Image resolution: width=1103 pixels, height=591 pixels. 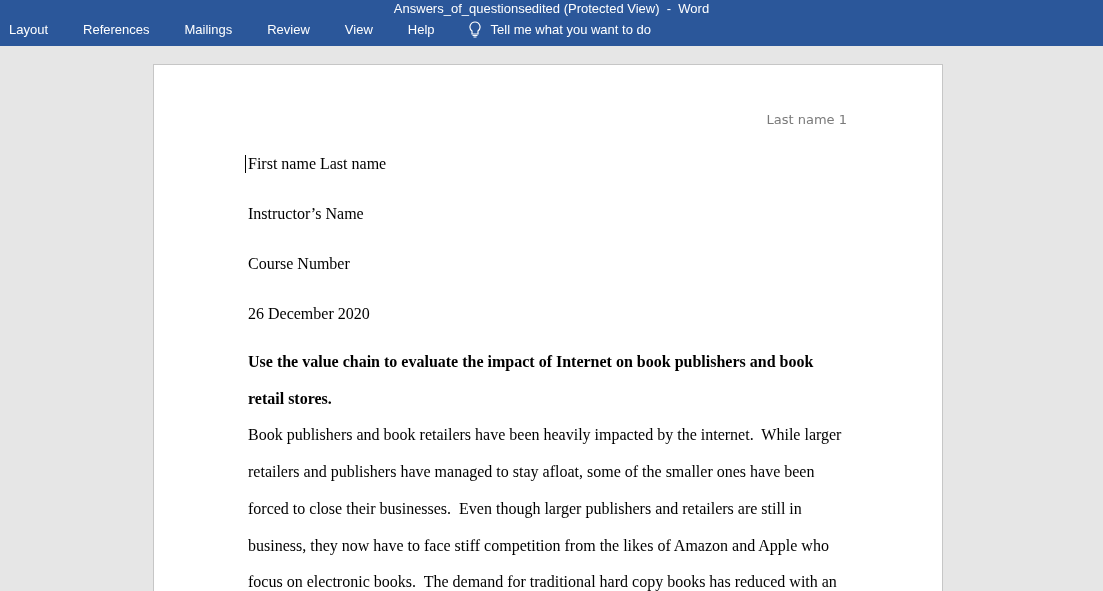 I want to click on window-title: Answers_of_questionsedited (Protected View) - Word, so click(x=551, y=8).